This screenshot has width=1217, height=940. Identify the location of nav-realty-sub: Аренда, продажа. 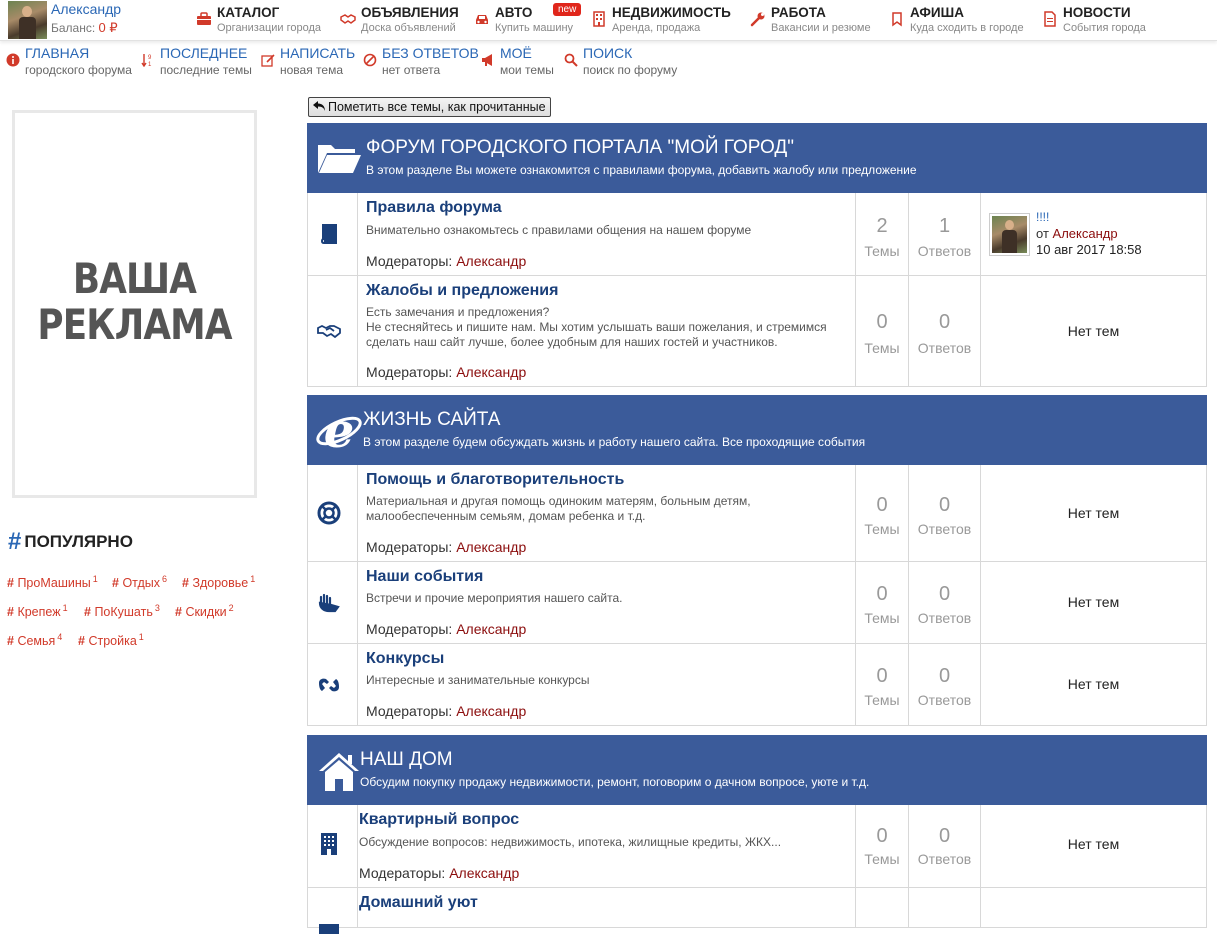
(656, 28).